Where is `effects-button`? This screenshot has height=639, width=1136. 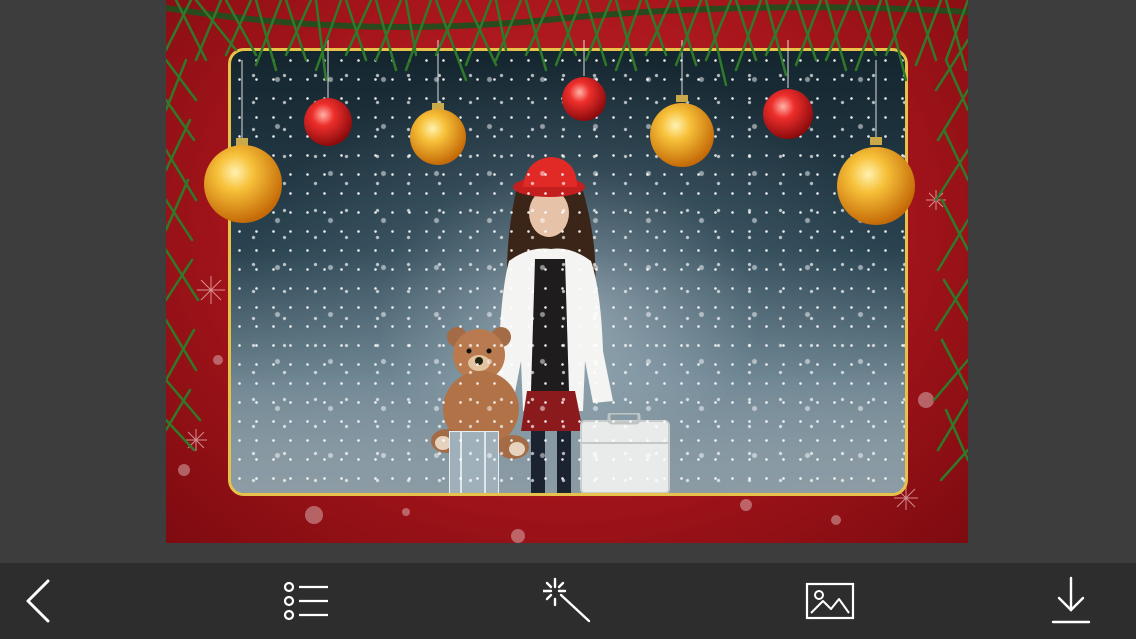 effects-button is located at coordinates (568, 601).